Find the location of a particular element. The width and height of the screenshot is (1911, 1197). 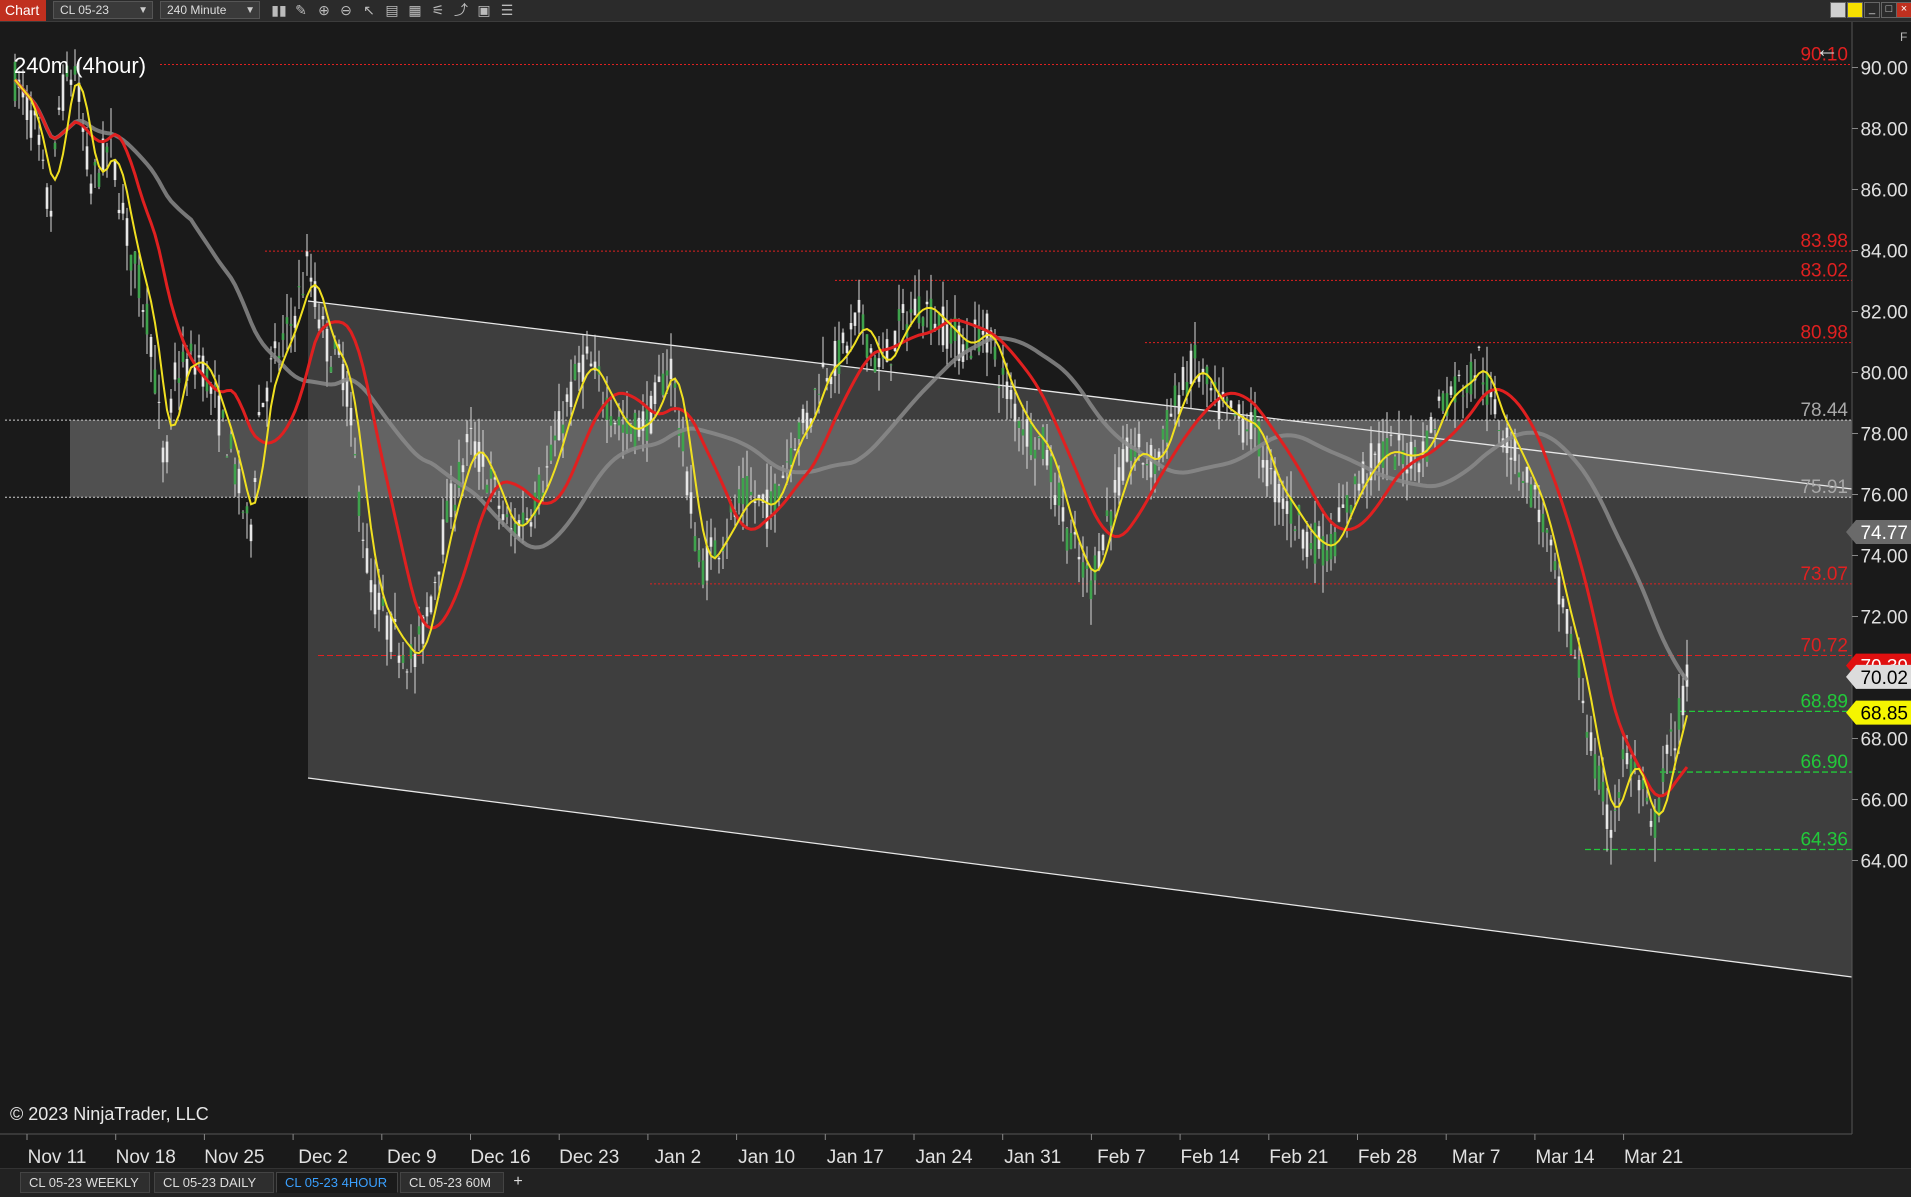

minimize-icon: _ is located at coordinates (1872, 10).